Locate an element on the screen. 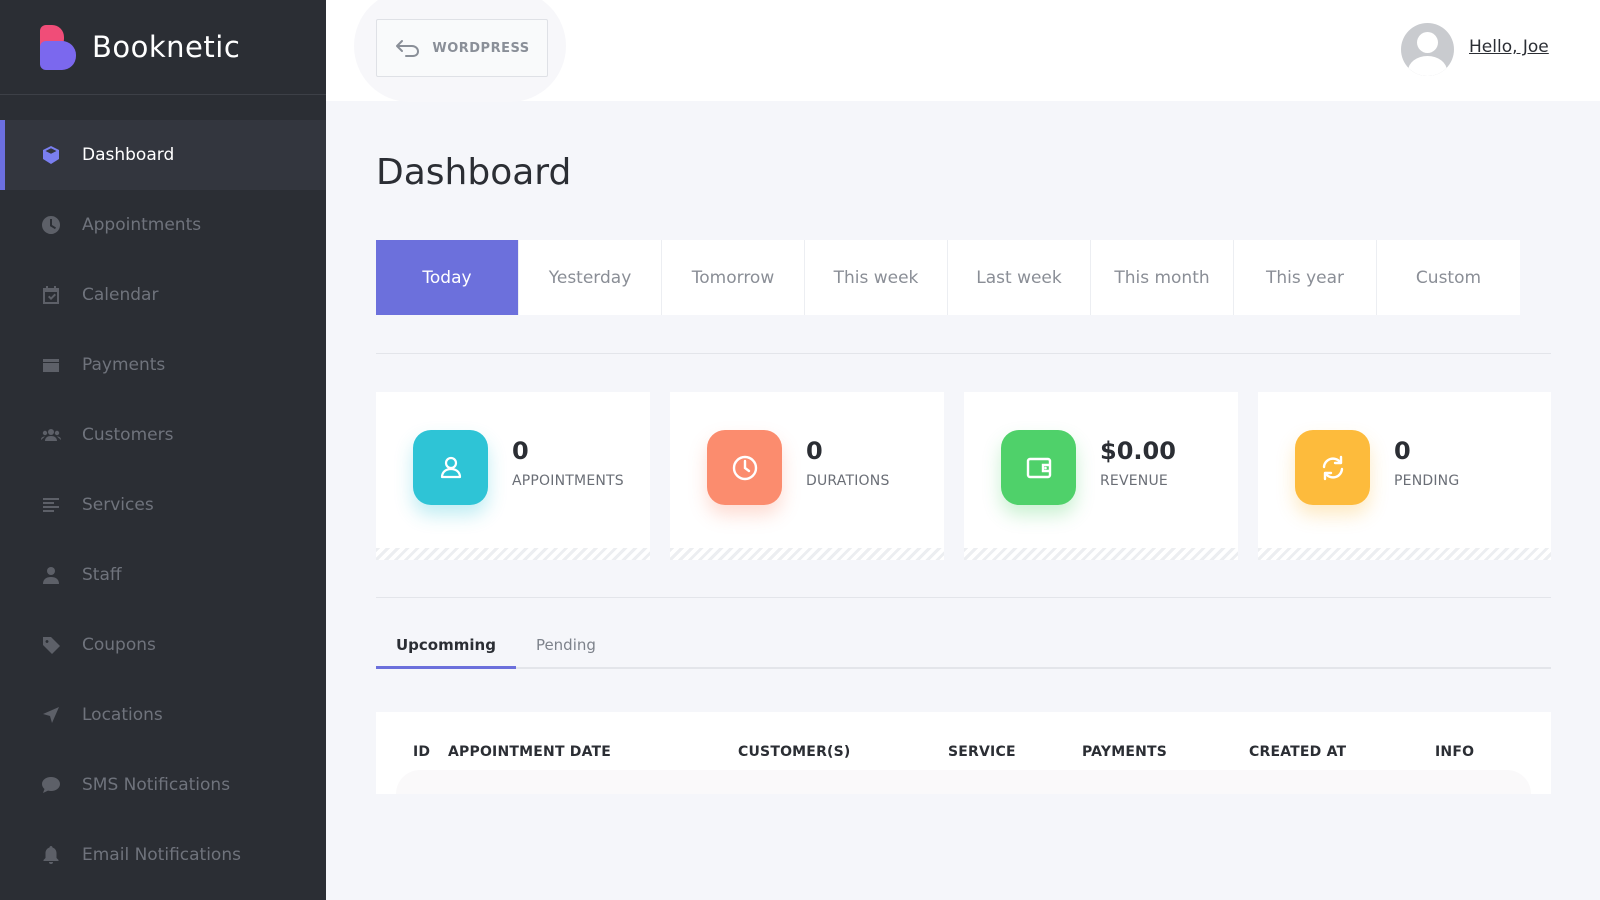  filter-this-week: This week is located at coordinates (876, 277).